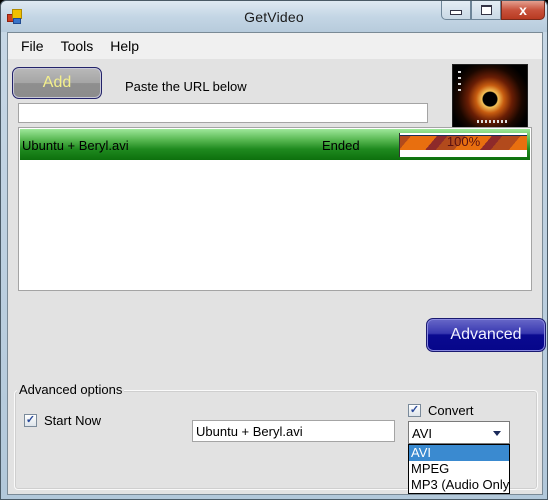 The height and width of the screenshot is (500, 548). I want to click on minimize-icon, so click(456, 12).